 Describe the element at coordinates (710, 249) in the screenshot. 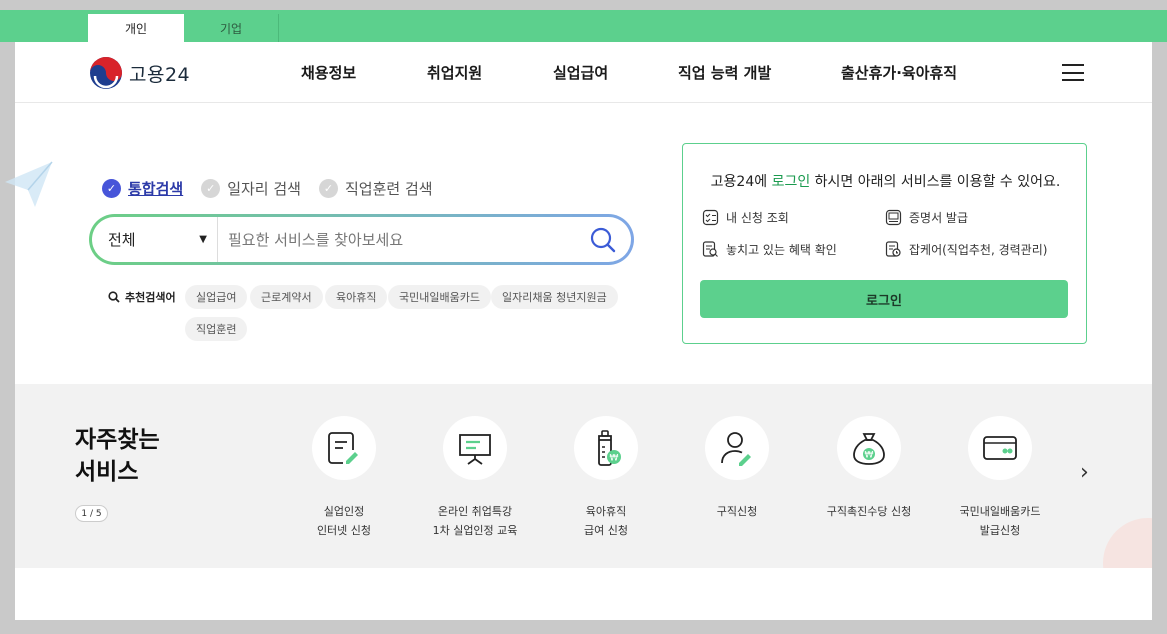

I see `document-search-icon` at that location.